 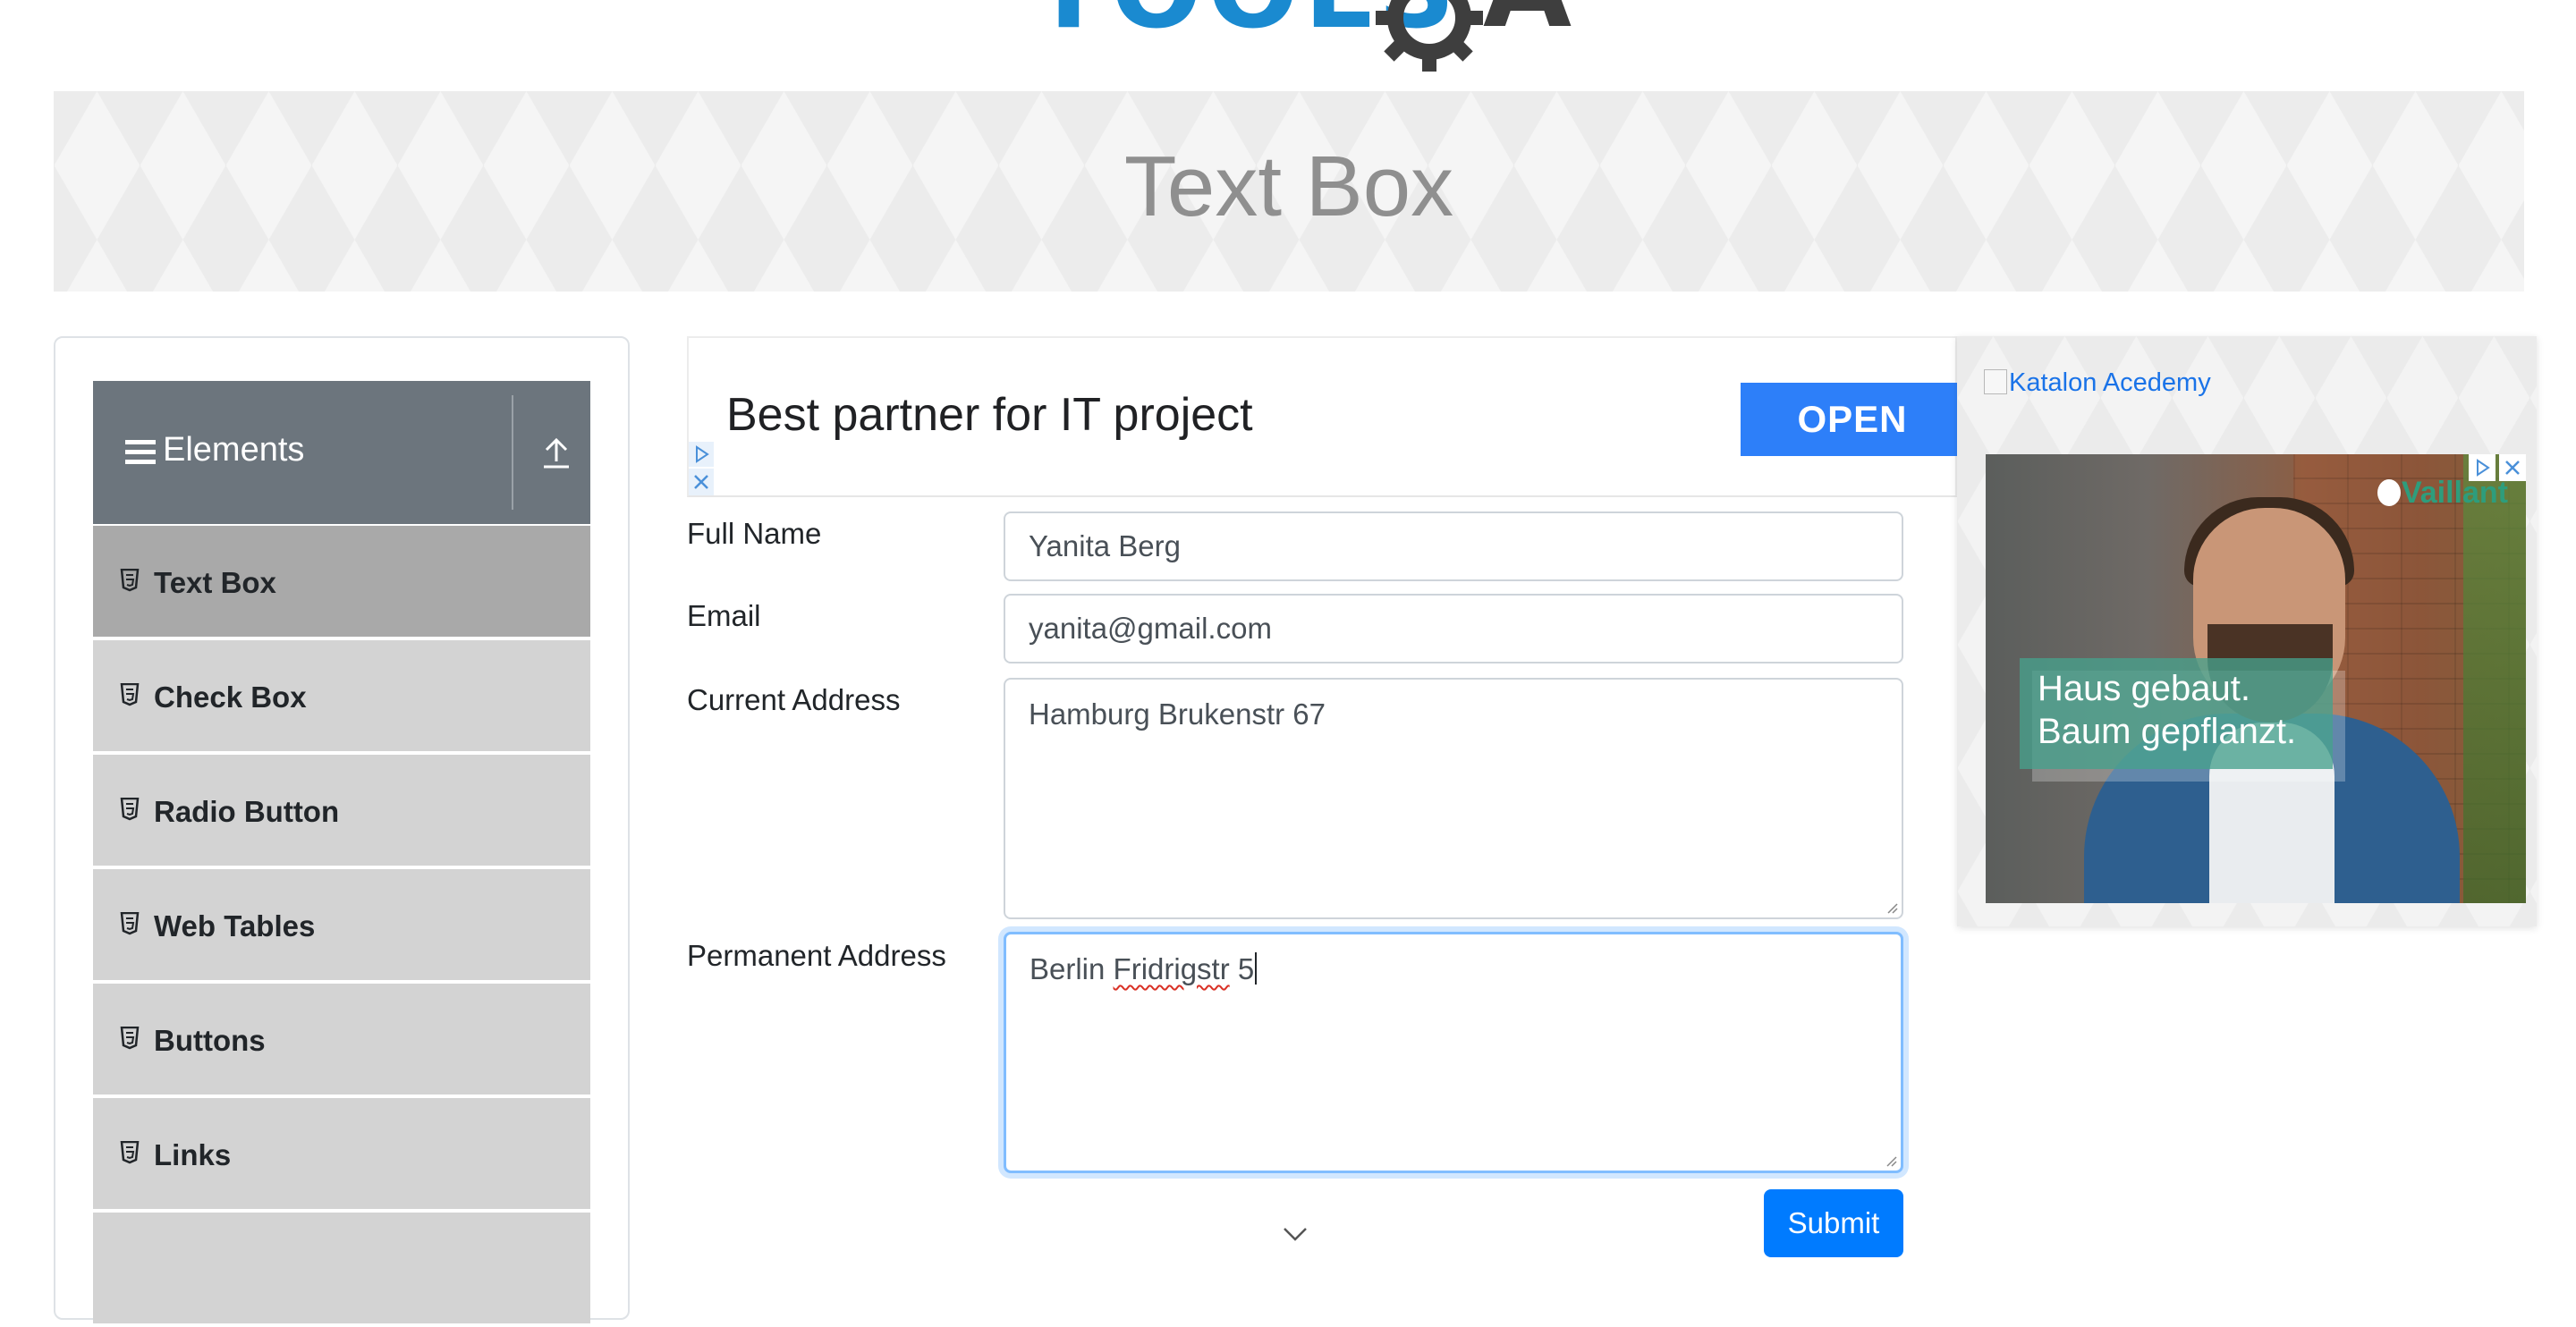 I want to click on sidebar-item-label: Web Tables, so click(x=235, y=925).